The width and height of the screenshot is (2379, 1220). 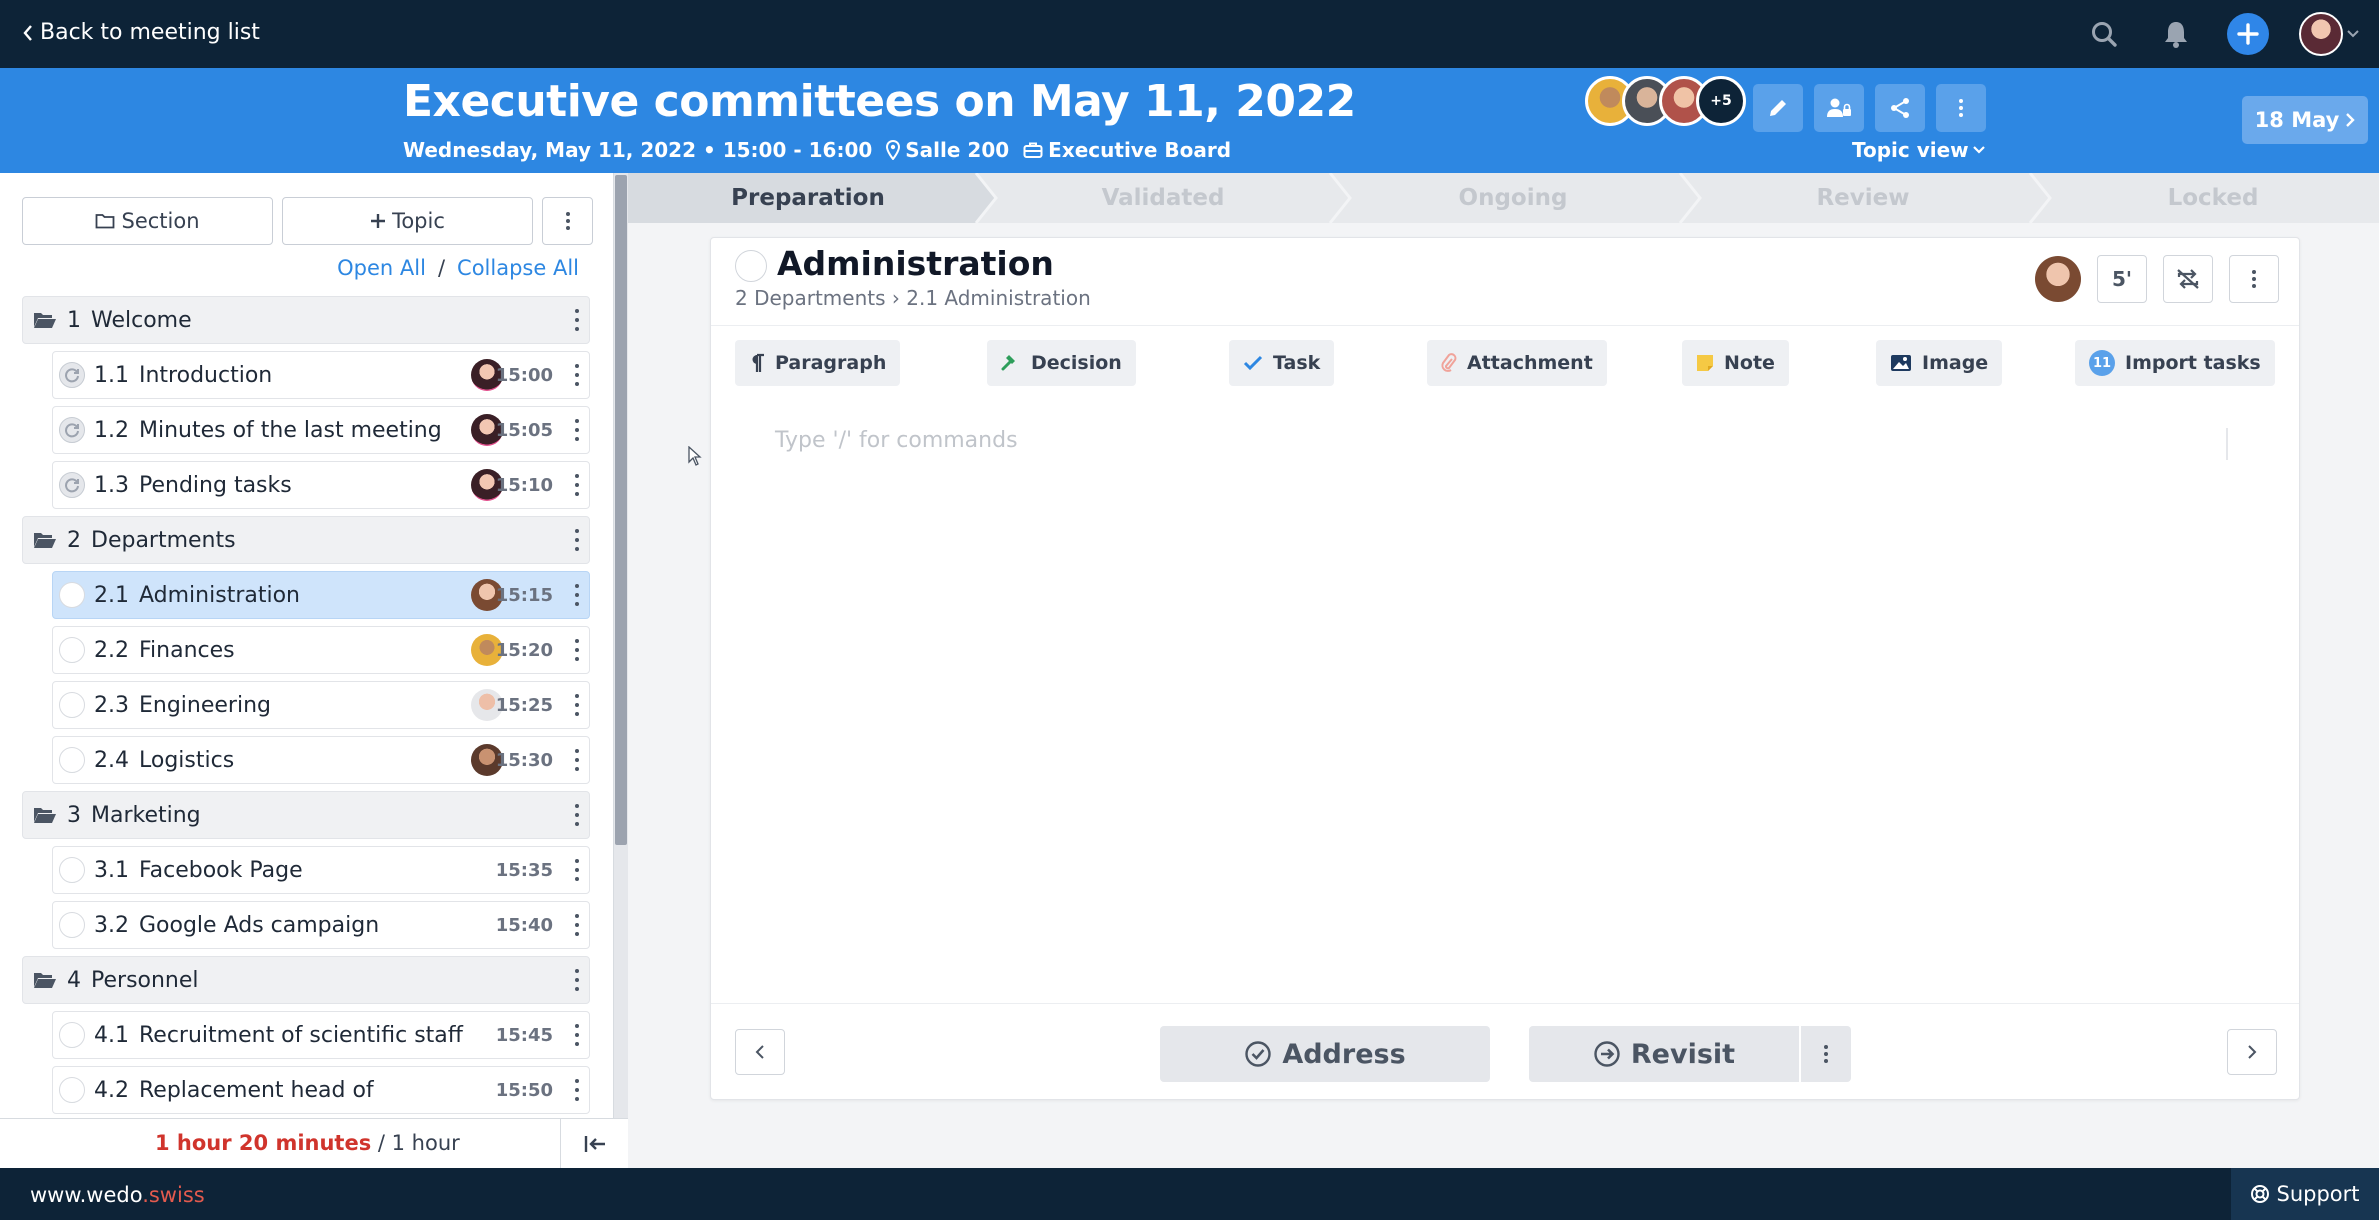 I want to click on sidebar-scrollbar, so click(x=621, y=670).